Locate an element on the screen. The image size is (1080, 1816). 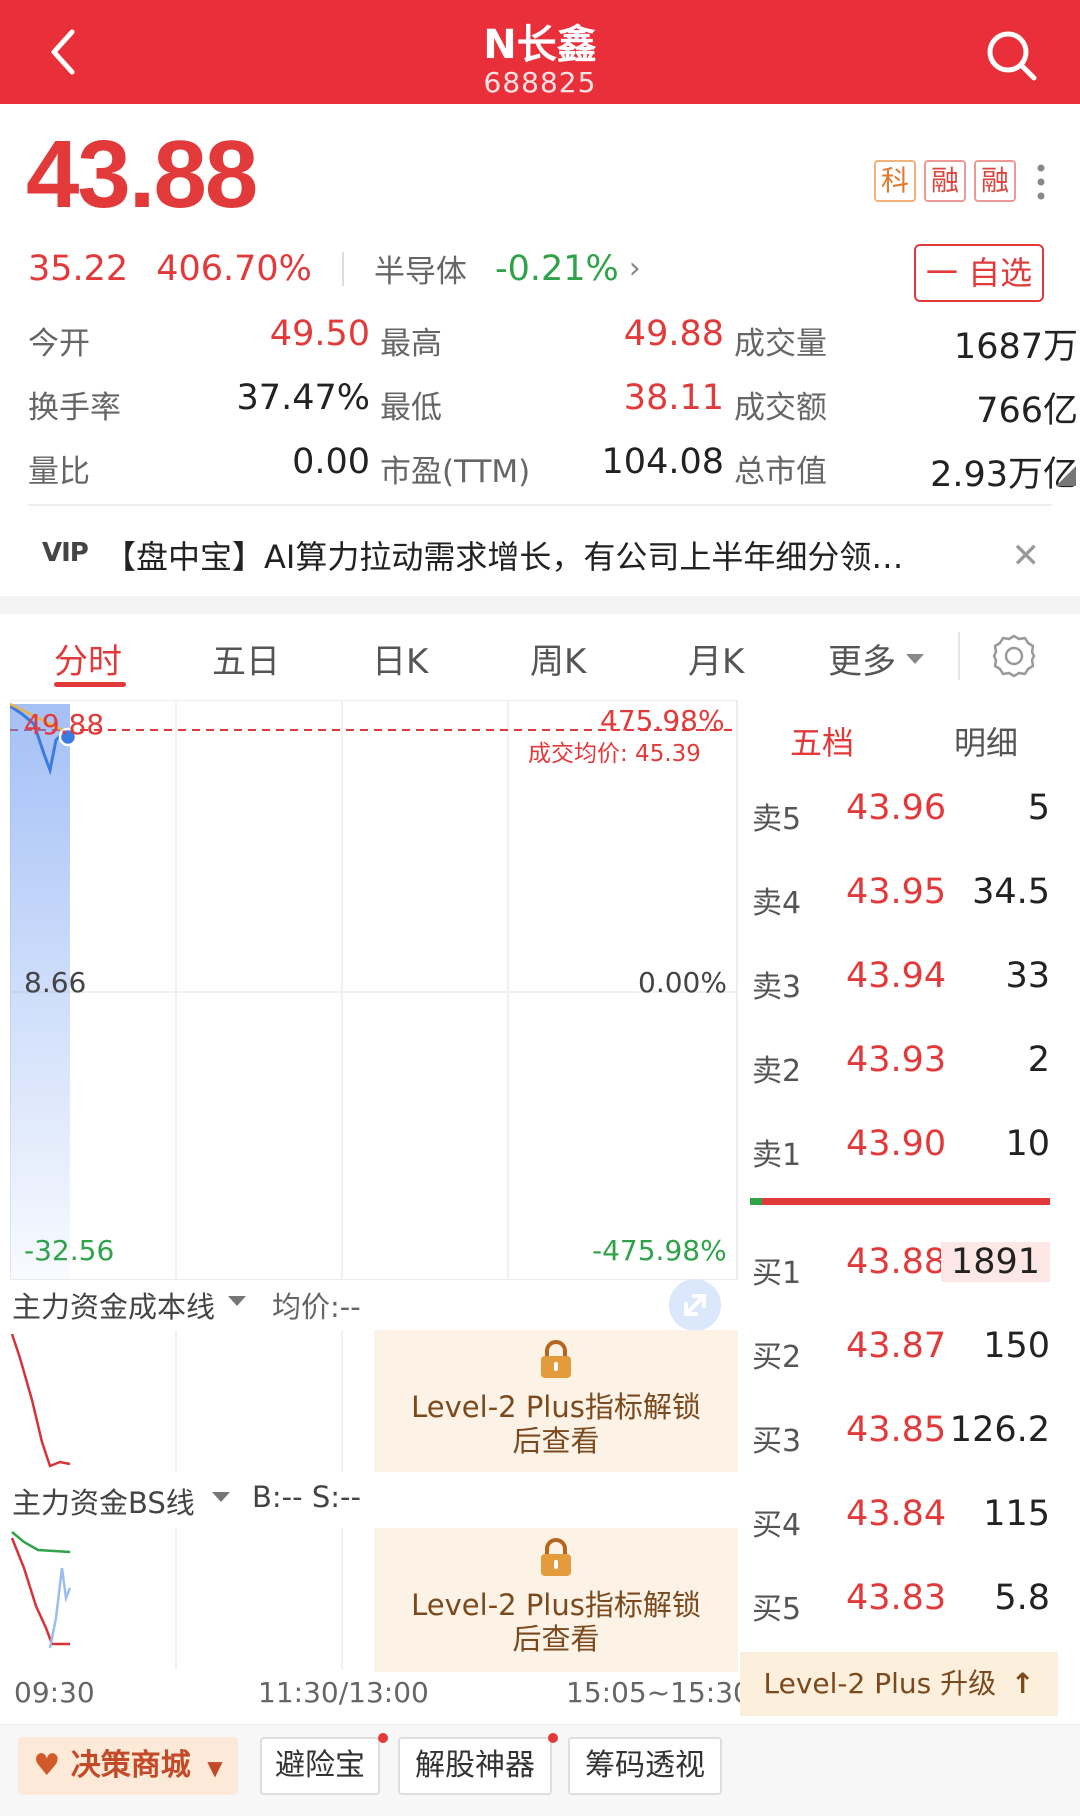
order-row-buy-4: 买4 43.84 115 is located at coordinates (899, 1518).